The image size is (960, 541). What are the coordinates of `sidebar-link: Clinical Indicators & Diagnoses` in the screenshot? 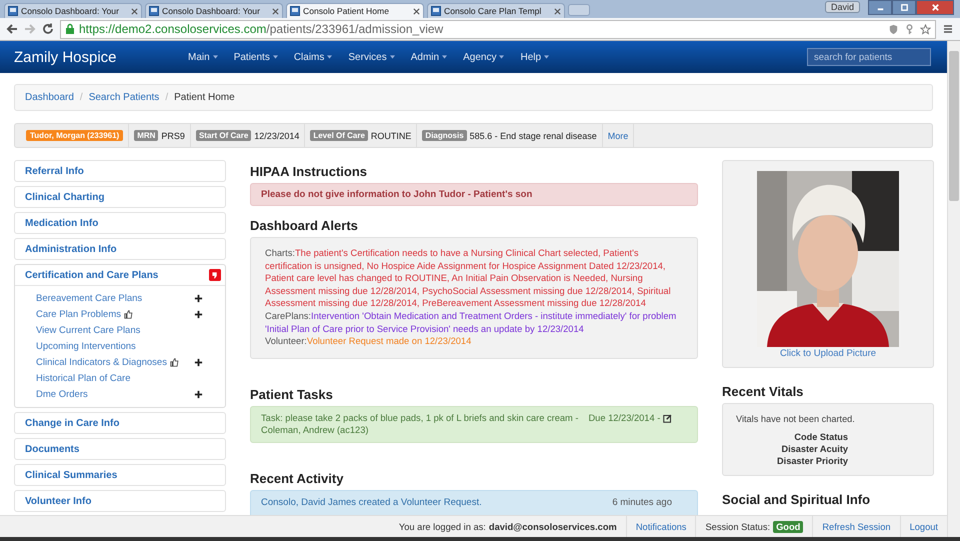 It's located at (101, 362).